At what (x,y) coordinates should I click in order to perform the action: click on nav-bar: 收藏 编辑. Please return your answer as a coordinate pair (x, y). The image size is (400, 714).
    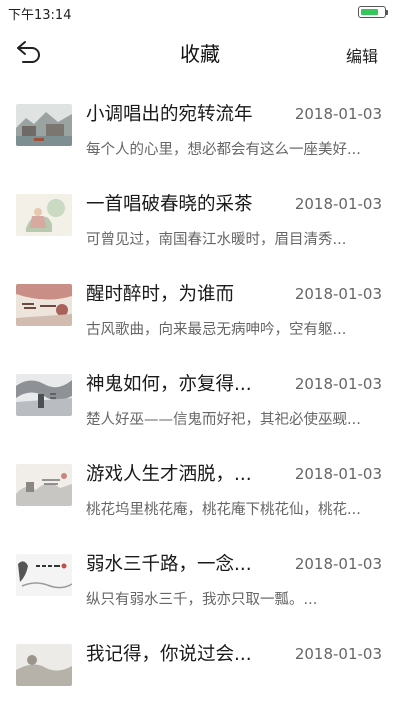
    Looking at the image, I should click on (200, 52).